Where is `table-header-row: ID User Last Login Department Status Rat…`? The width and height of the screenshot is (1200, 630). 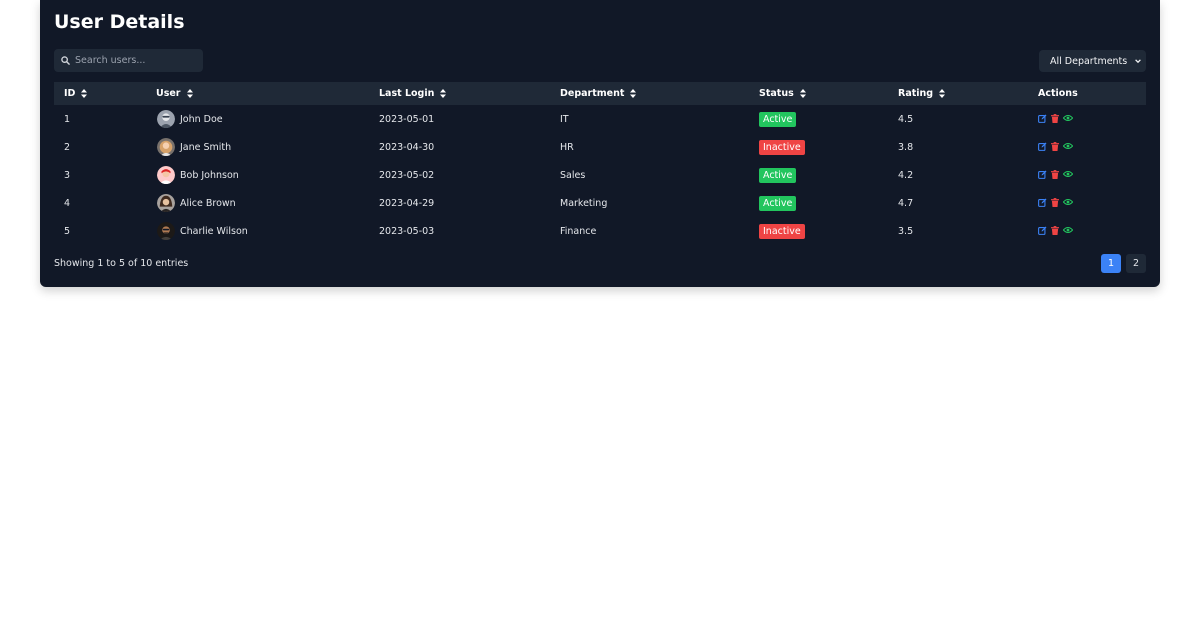 table-header-row: ID User Last Login Department Status Rat… is located at coordinates (600, 93).